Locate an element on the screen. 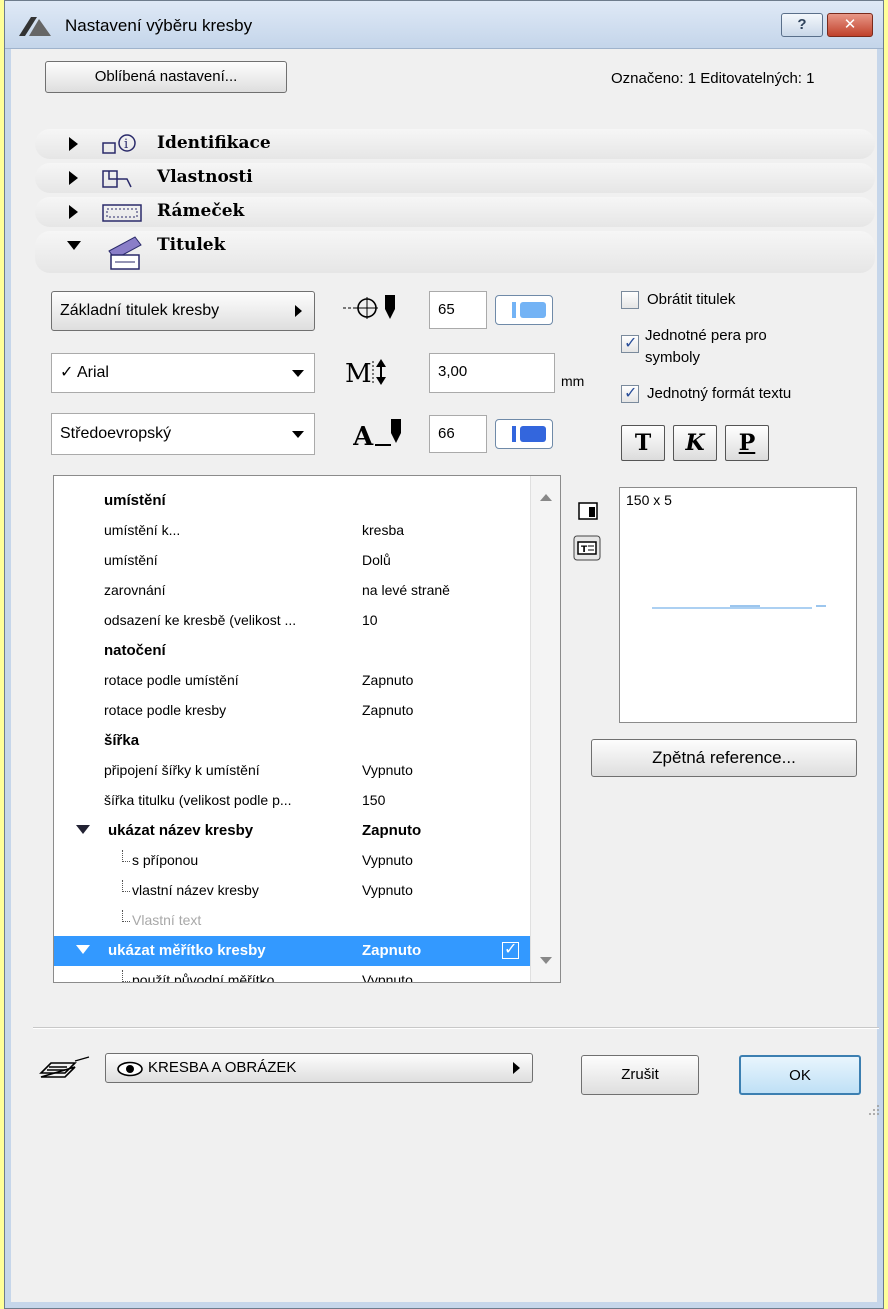 The width and height of the screenshot is (888, 1309). row-value: Vypnuto is located at coordinates (387, 860).